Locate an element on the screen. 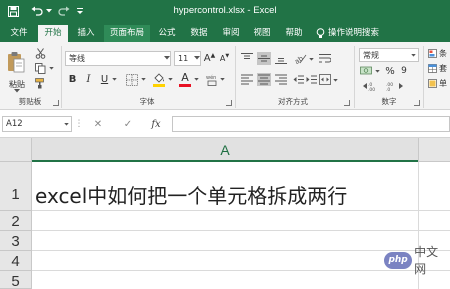 The width and height of the screenshot is (450, 289). caret-up-icon: ▲ is located at coordinates (213, 55).